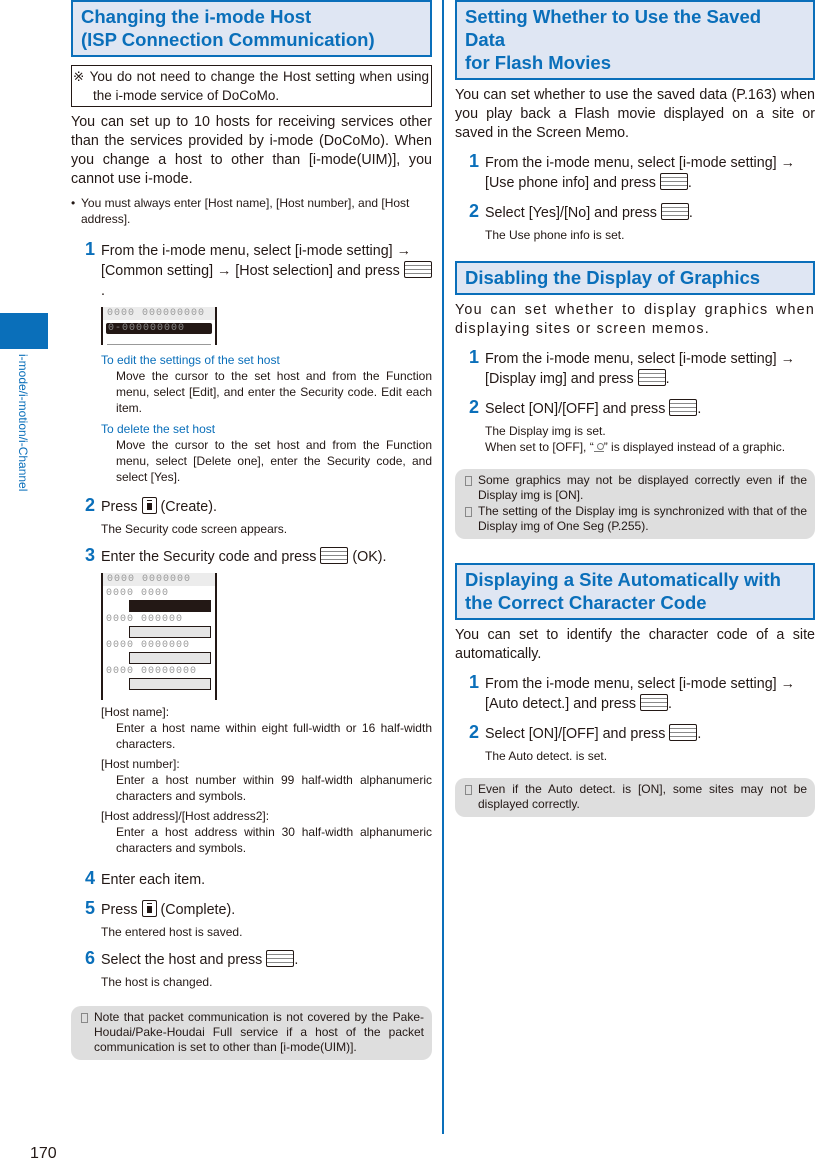  Describe the element at coordinates (159, 313) in the screenshot. I see `screen-header: 0000 000000000` at that location.